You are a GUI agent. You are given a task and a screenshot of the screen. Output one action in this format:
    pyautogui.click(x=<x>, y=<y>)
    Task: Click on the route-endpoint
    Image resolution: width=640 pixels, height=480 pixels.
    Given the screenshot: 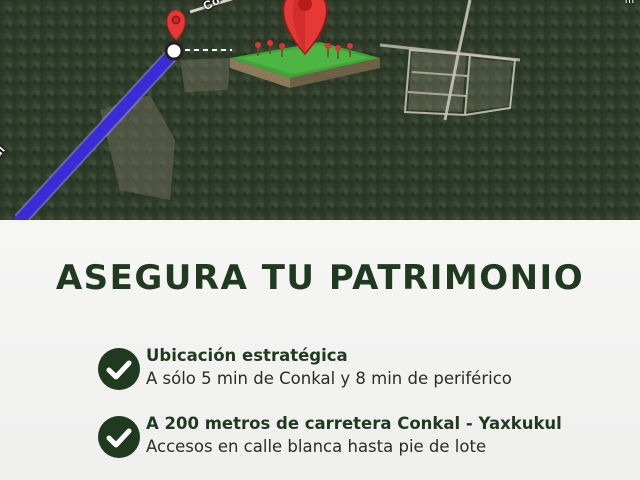 What is the action you would take?
    pyautogui.click(x=174, y=51)
    